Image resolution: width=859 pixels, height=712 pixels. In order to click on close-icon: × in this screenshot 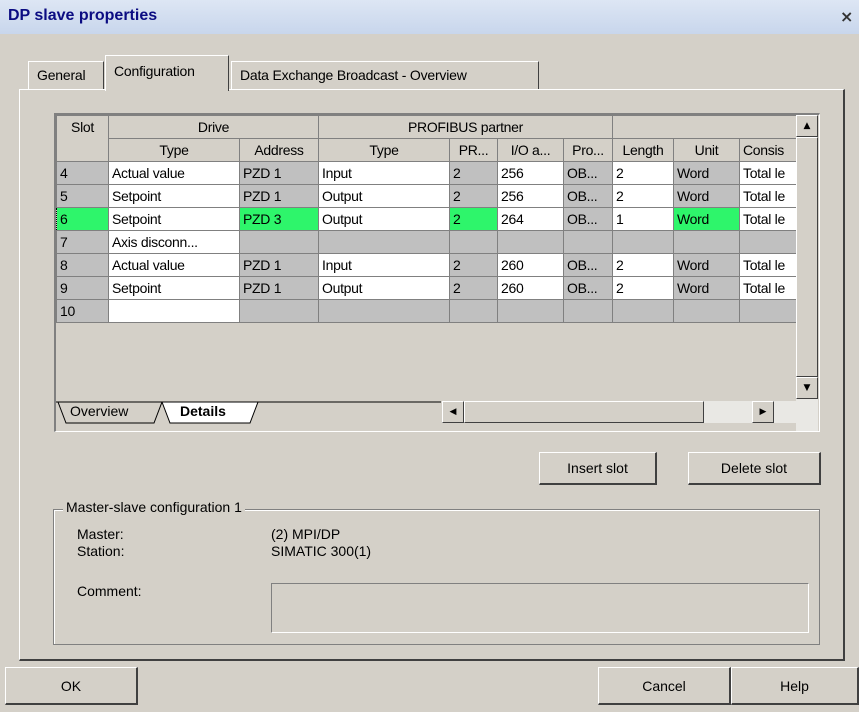, I will do `click(849, 17)`.